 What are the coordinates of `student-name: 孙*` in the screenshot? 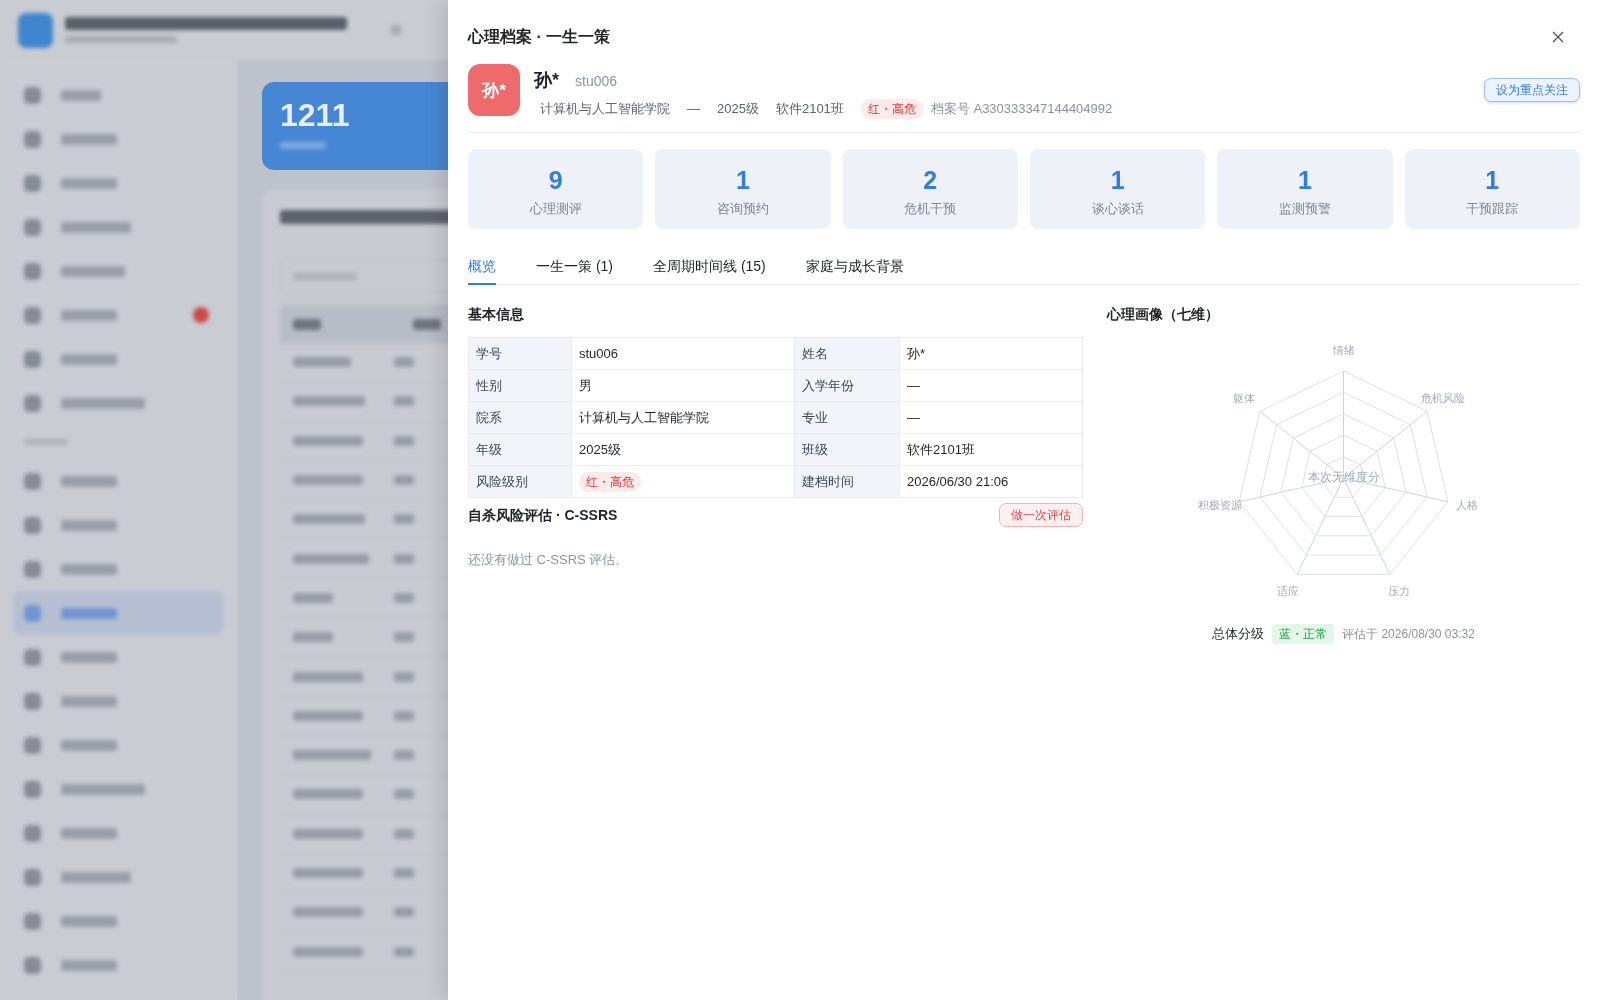 It's located at (546, 80).